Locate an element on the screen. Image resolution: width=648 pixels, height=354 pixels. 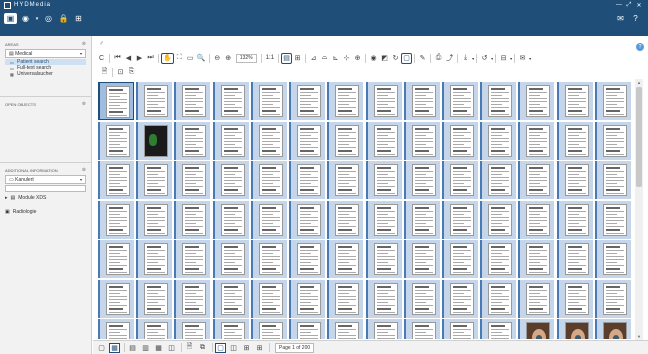
close-button: ✕ is located at coordinates (639, 5).